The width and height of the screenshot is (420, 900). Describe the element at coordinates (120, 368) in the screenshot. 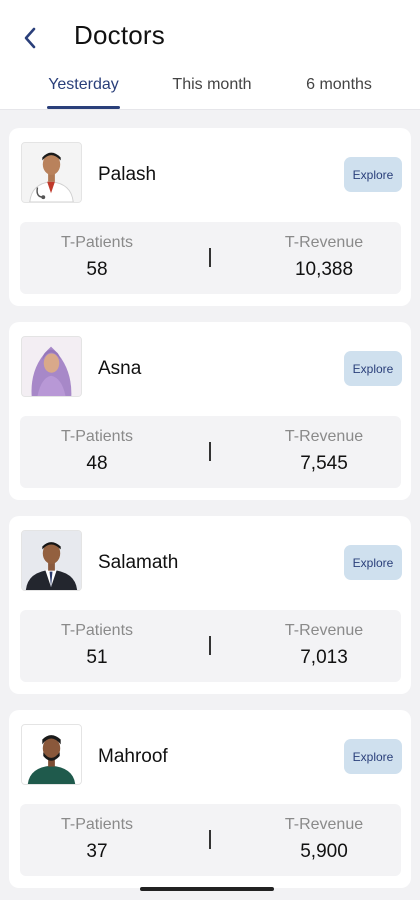

I see `doctor-name: Asna` at that location.